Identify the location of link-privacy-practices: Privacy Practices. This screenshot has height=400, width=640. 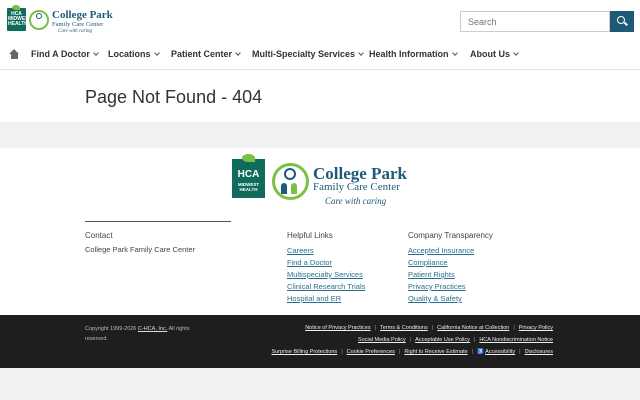
(437, 286).